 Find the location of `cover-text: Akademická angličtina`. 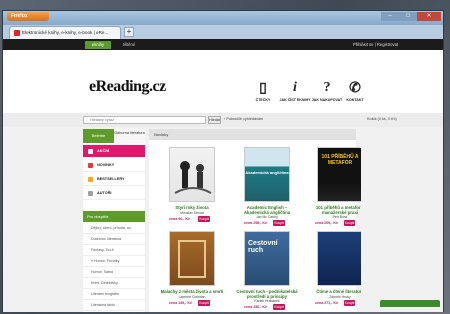

cover-text: Akademická angličtina is located at coordinates (267, 172).